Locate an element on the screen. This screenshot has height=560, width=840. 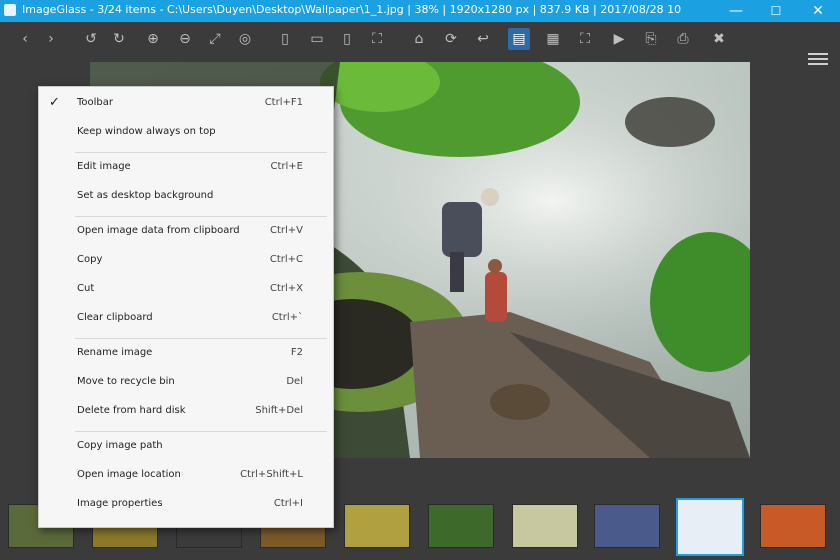
menu-item: Image properties Ctrl+I is located at coordinates (186, 505).